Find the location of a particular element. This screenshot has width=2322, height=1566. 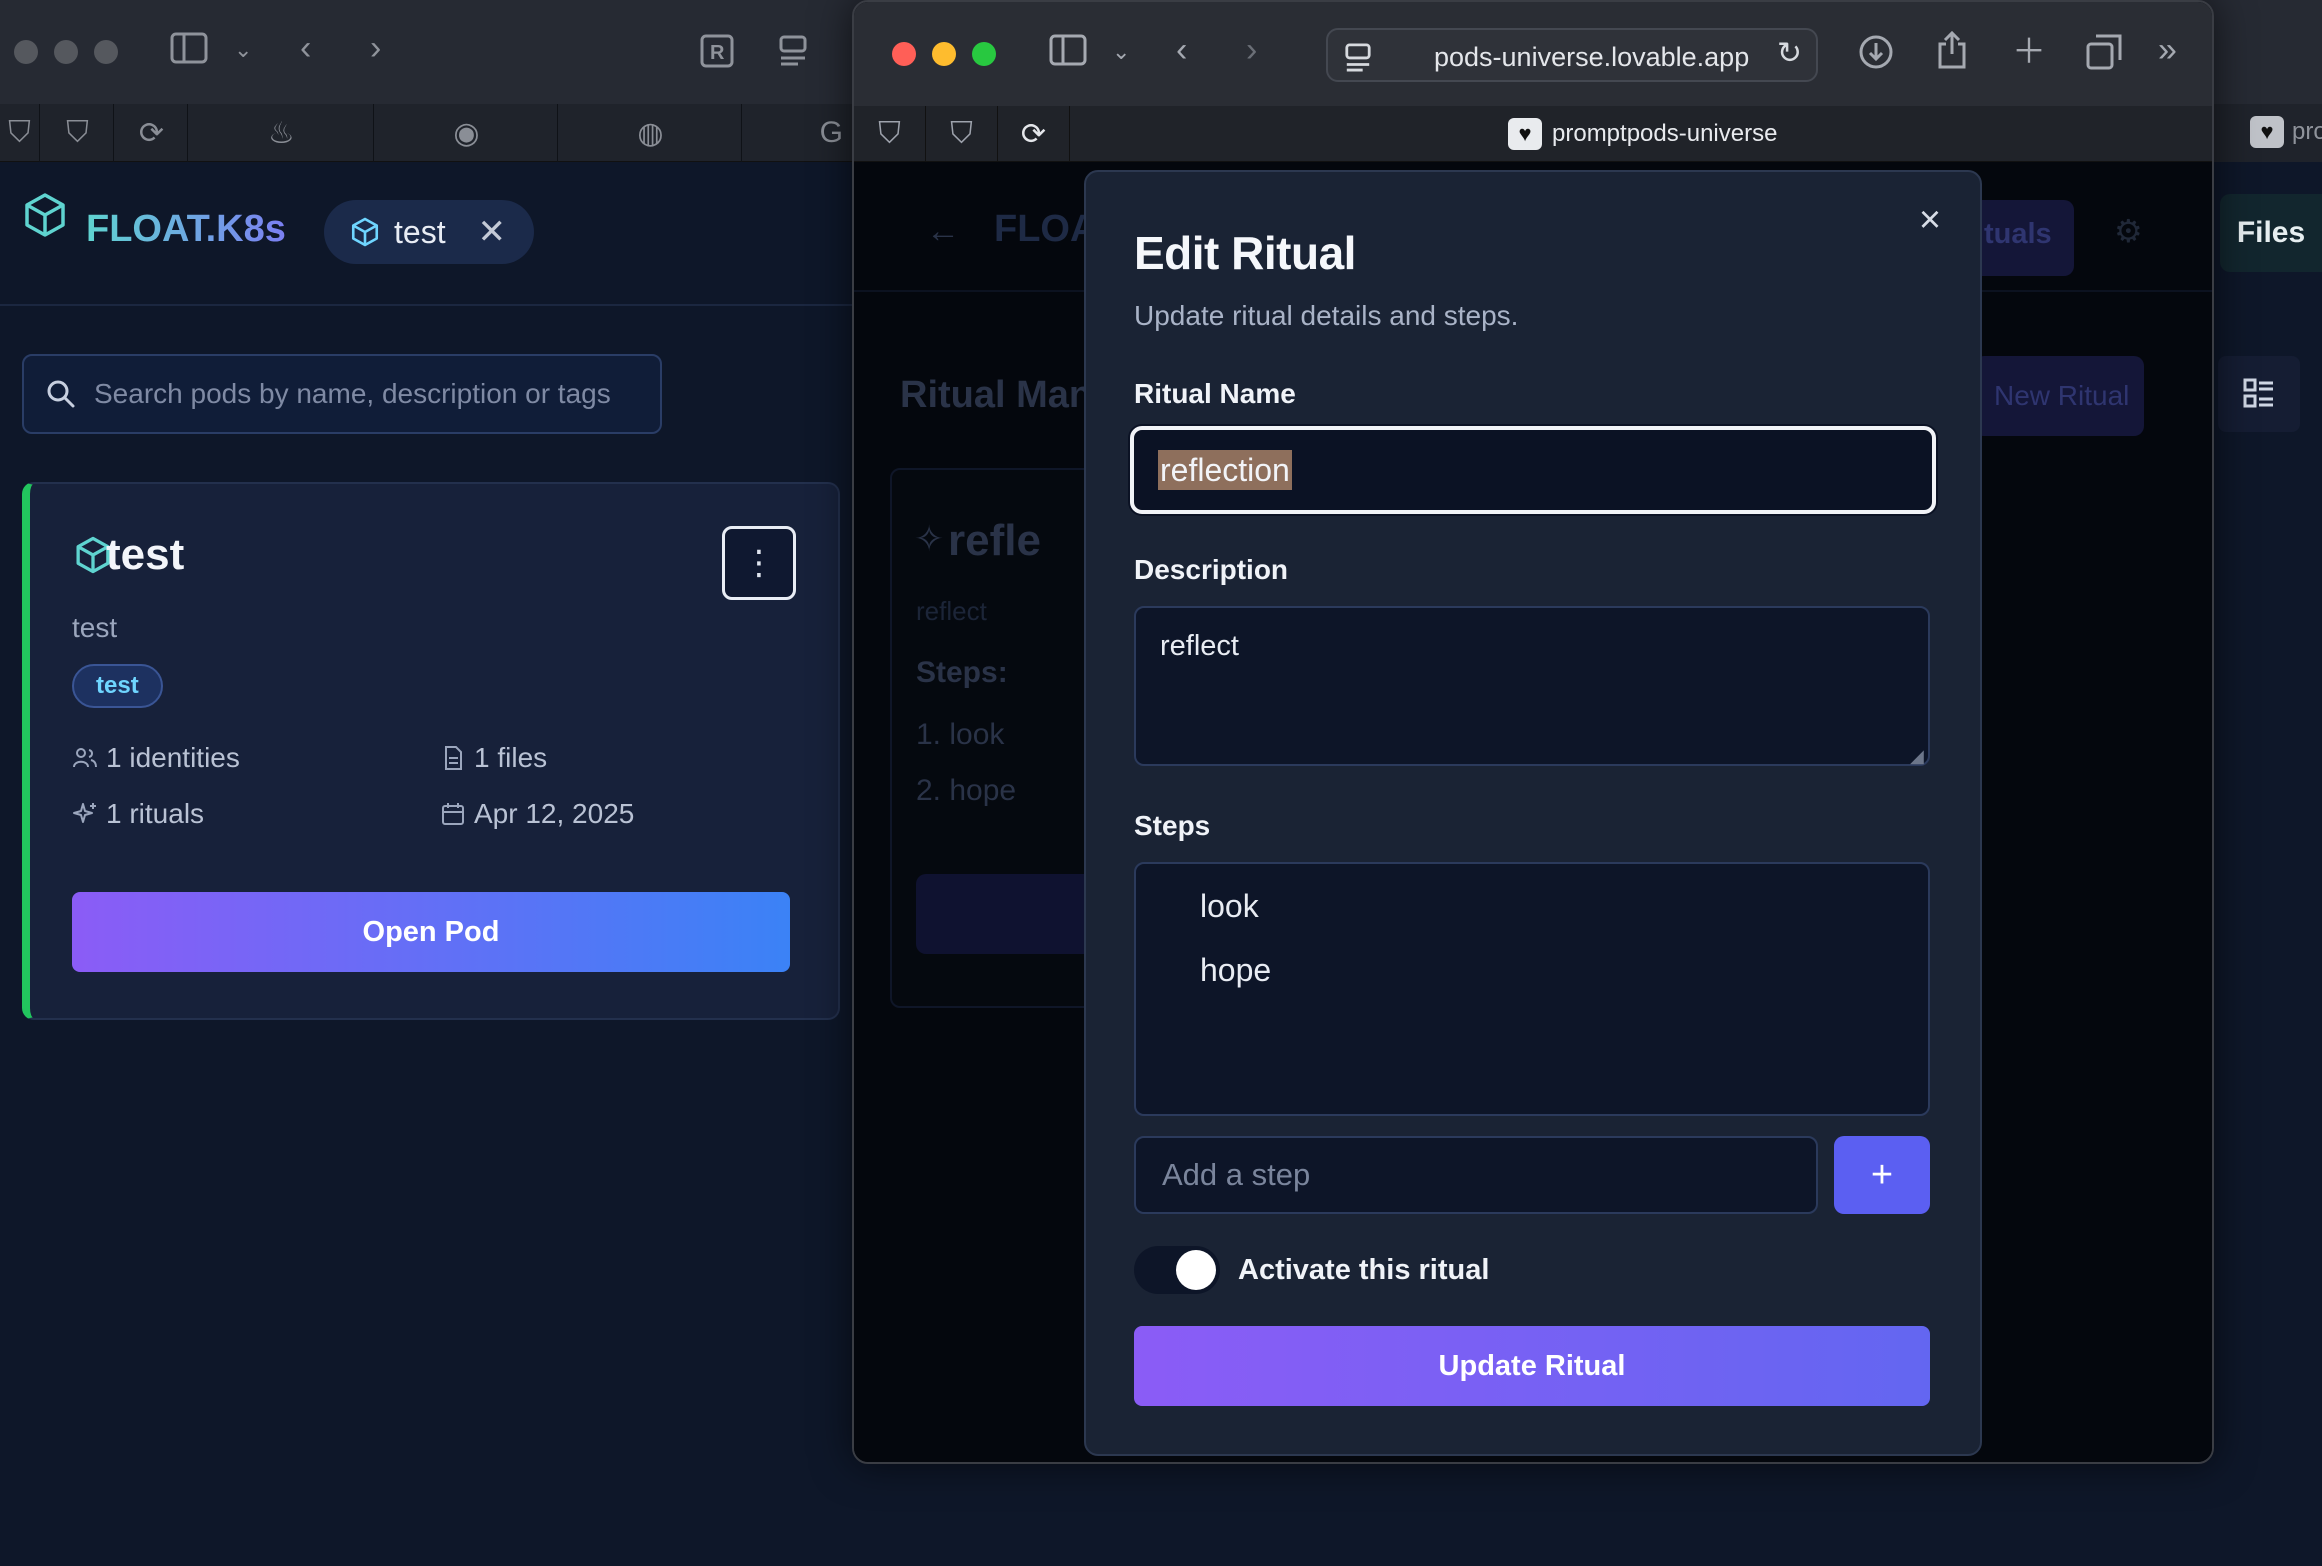

active-tab: ♥ promptpods-universe is located at coordinates (1642, 134).